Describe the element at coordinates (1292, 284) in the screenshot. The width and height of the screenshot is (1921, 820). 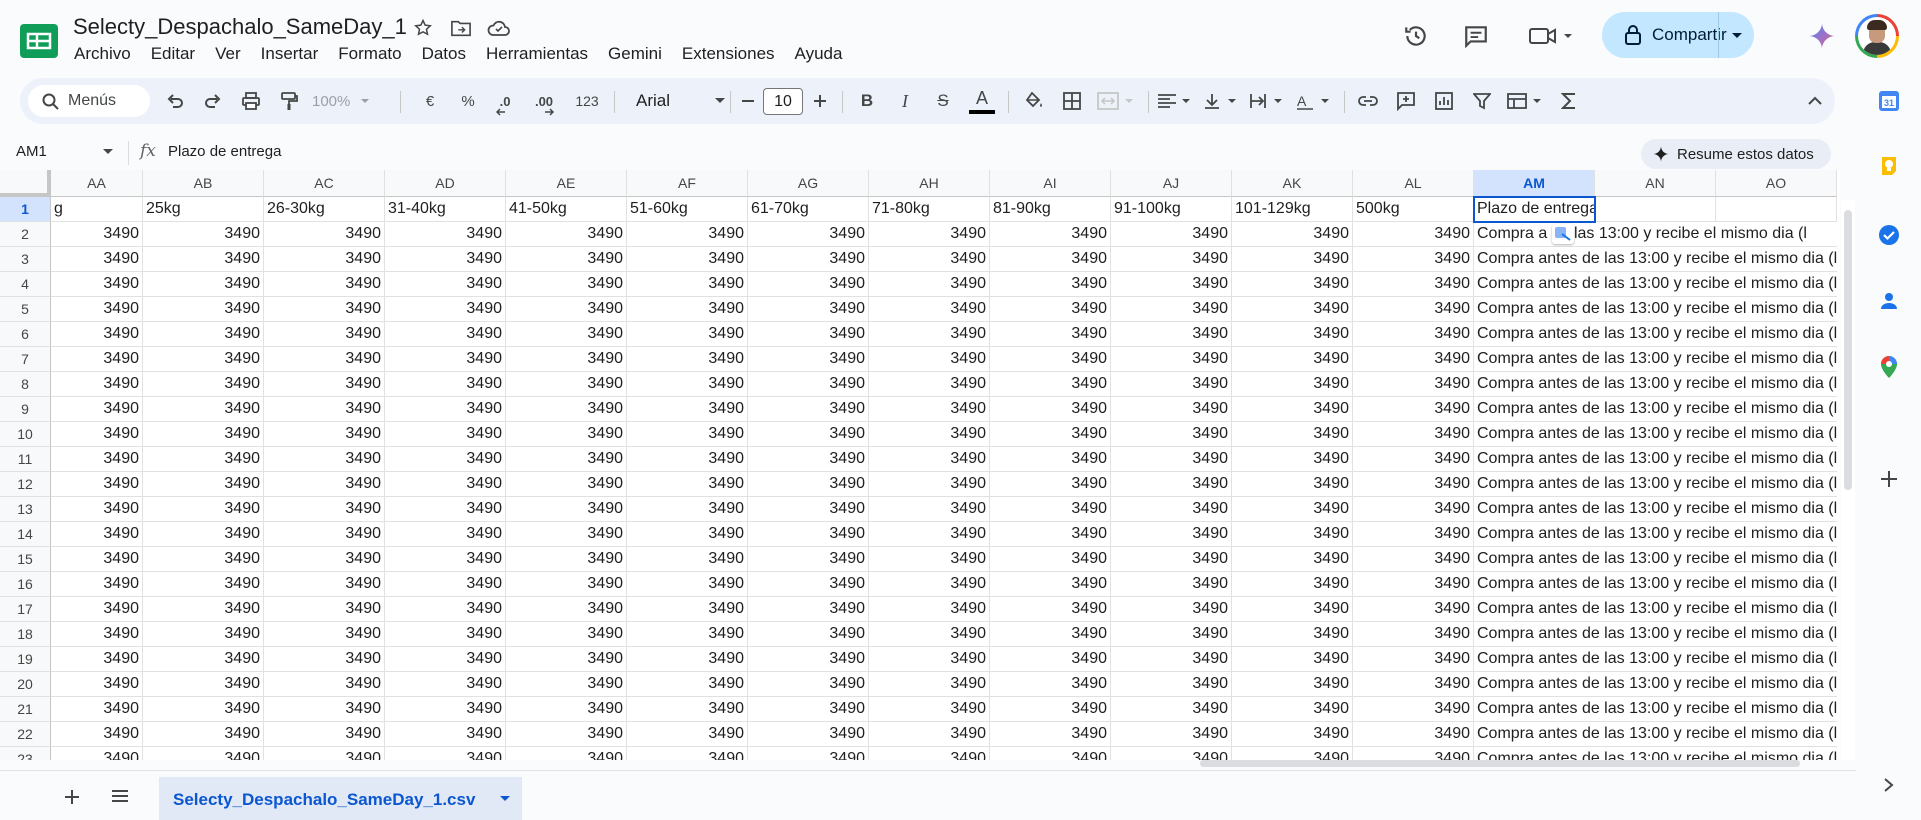
I see `cell-ak4: 3490` at that location.